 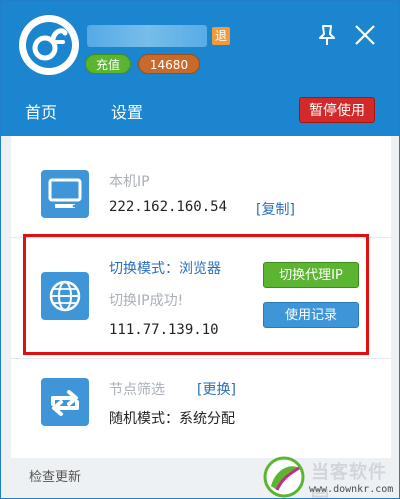 I want to click on change-node-link: [更换], so click(x=216, y=389).